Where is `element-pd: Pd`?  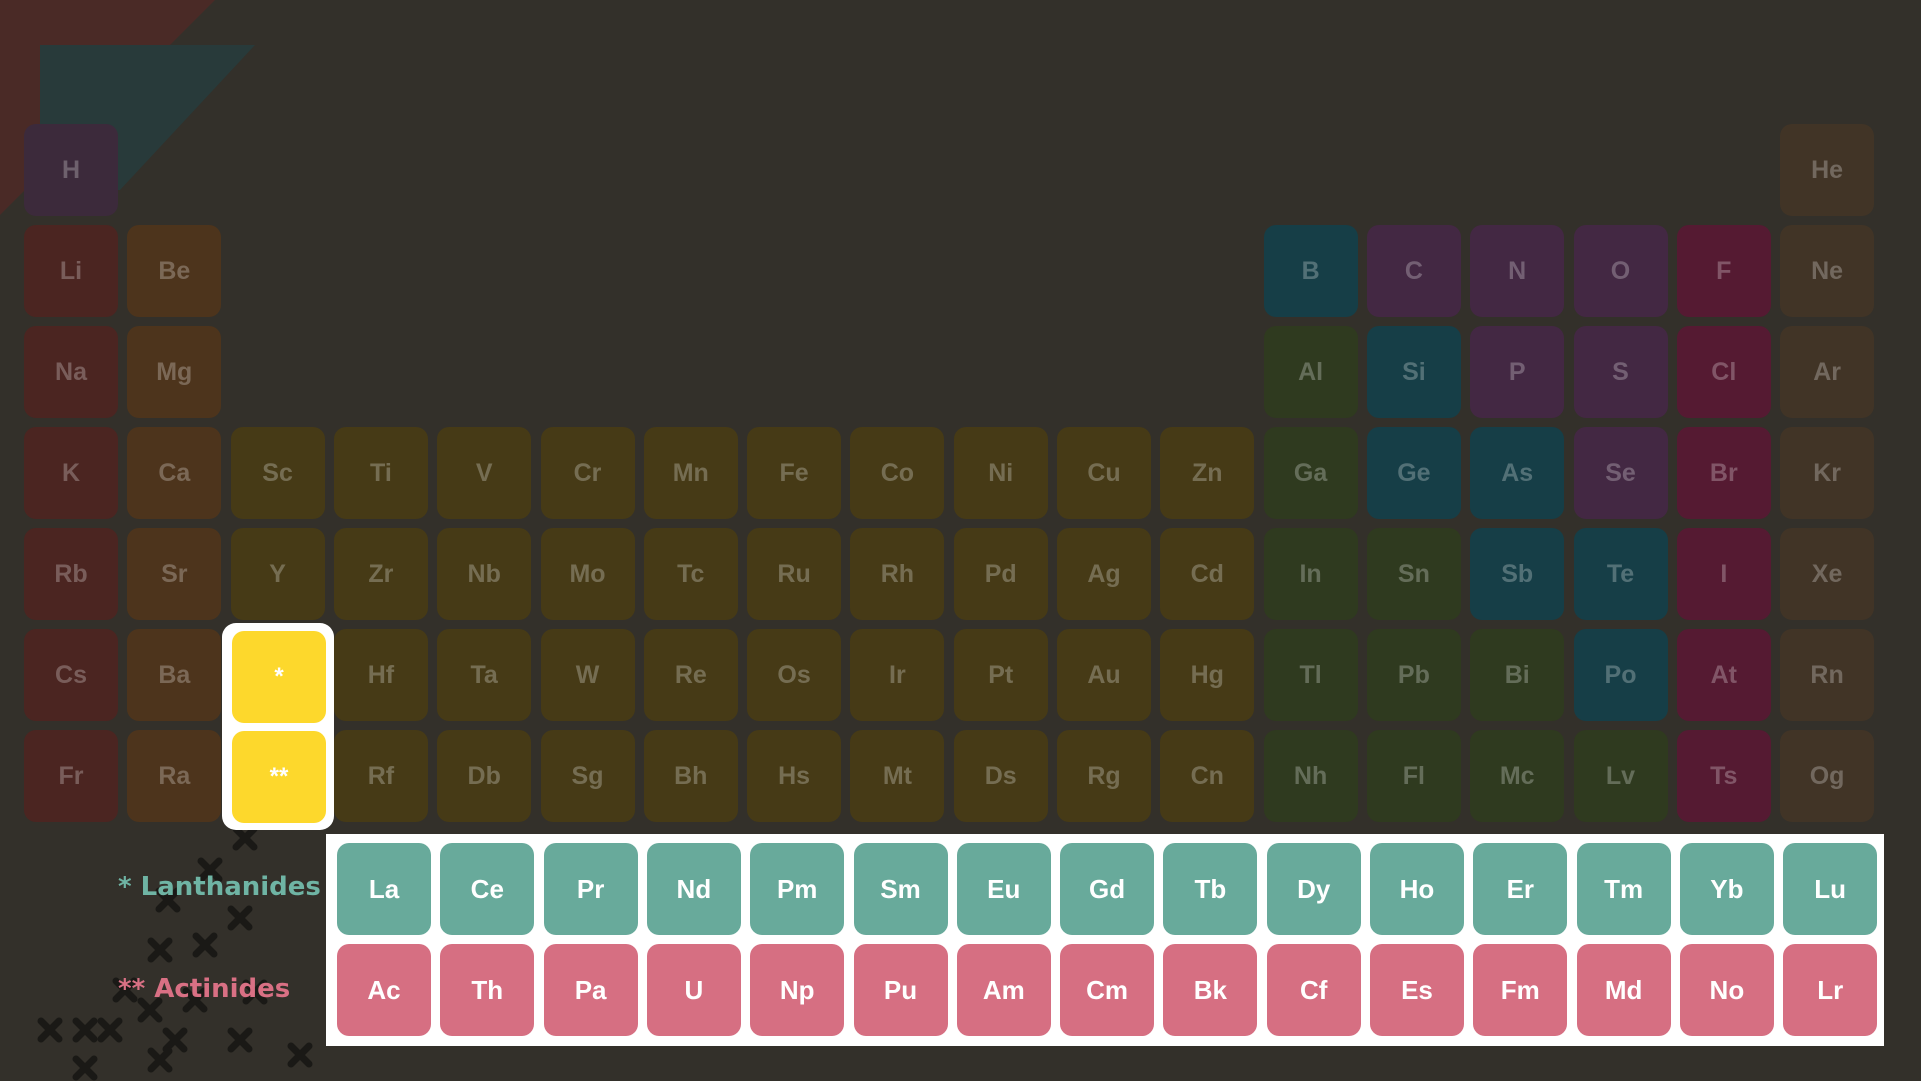
element-pd: Pd is located at coordinates (1000, 574).